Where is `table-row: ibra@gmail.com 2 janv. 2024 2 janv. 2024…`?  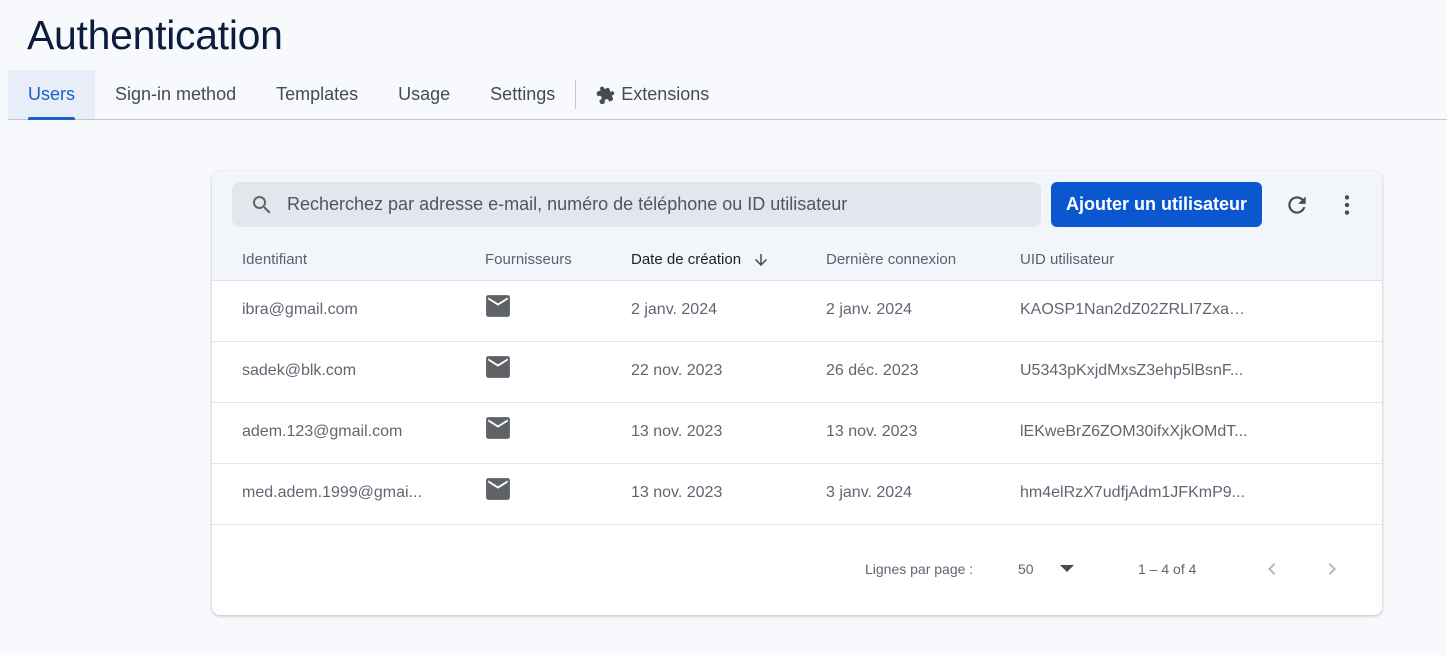 table-row: ibra@gmail.com 2 janv. 2024 2 janv. 2024… is located at coordinates (797, 311).